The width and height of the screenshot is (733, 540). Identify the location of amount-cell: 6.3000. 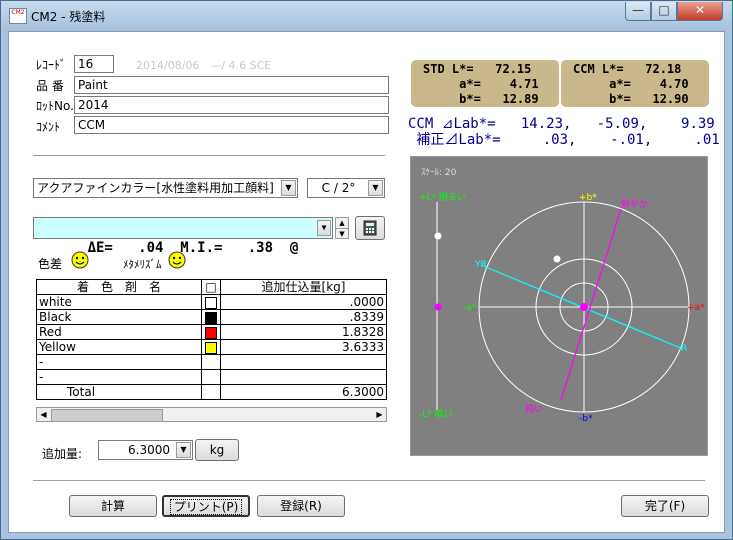
(303, 392).